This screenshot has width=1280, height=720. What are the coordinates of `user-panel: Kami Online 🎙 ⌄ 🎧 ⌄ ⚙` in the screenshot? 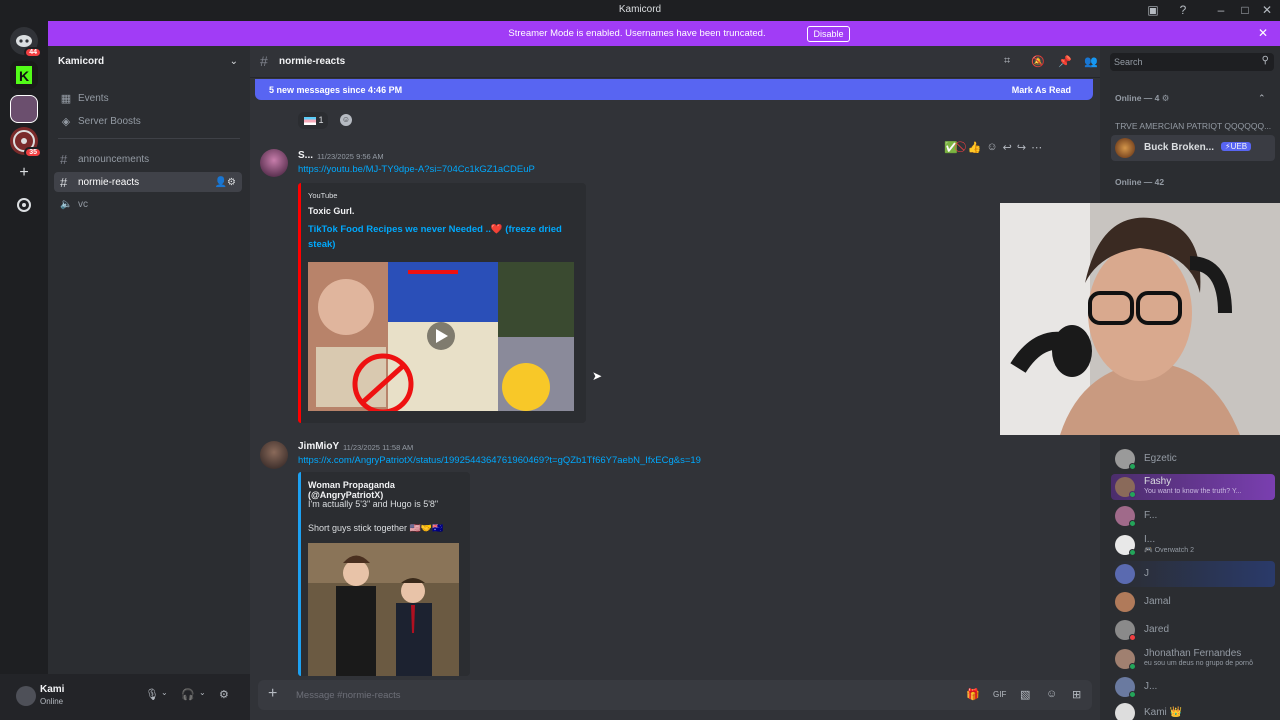 It's located at (125, 697).